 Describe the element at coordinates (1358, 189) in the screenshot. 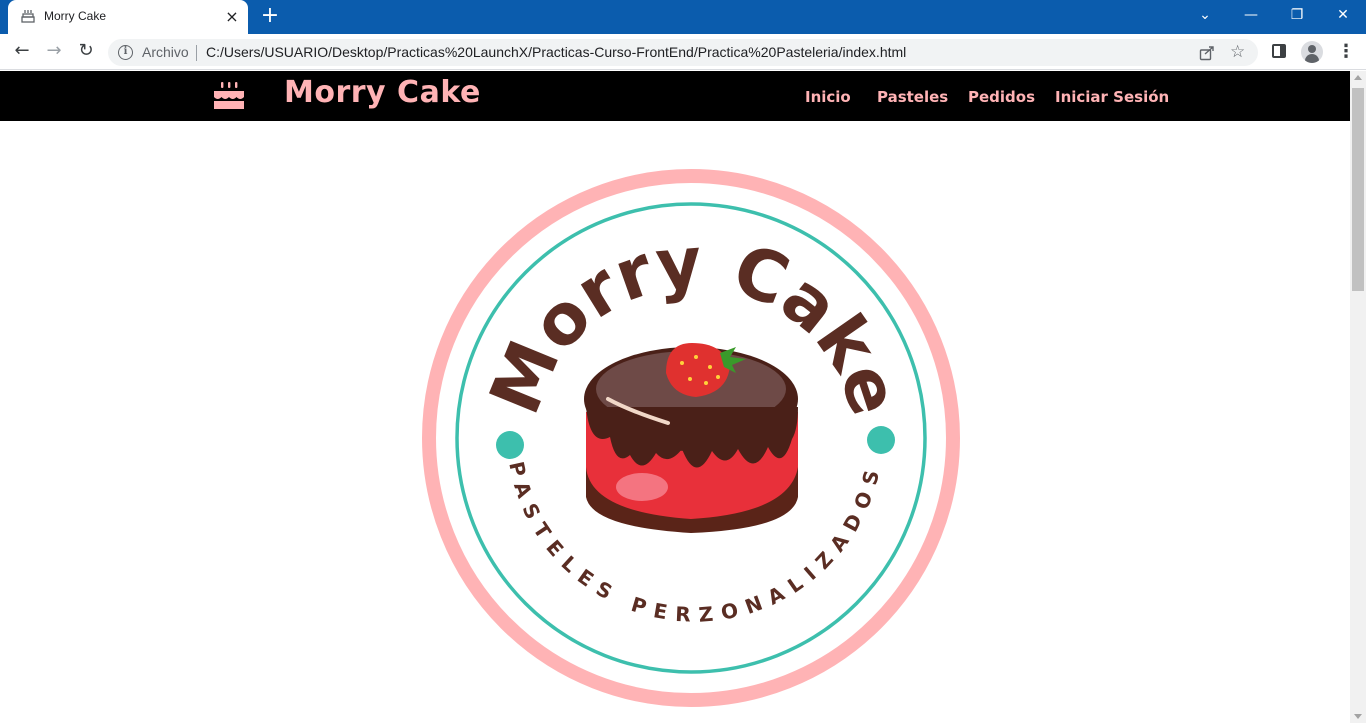

I see `scrollbar-thumb` at that location.